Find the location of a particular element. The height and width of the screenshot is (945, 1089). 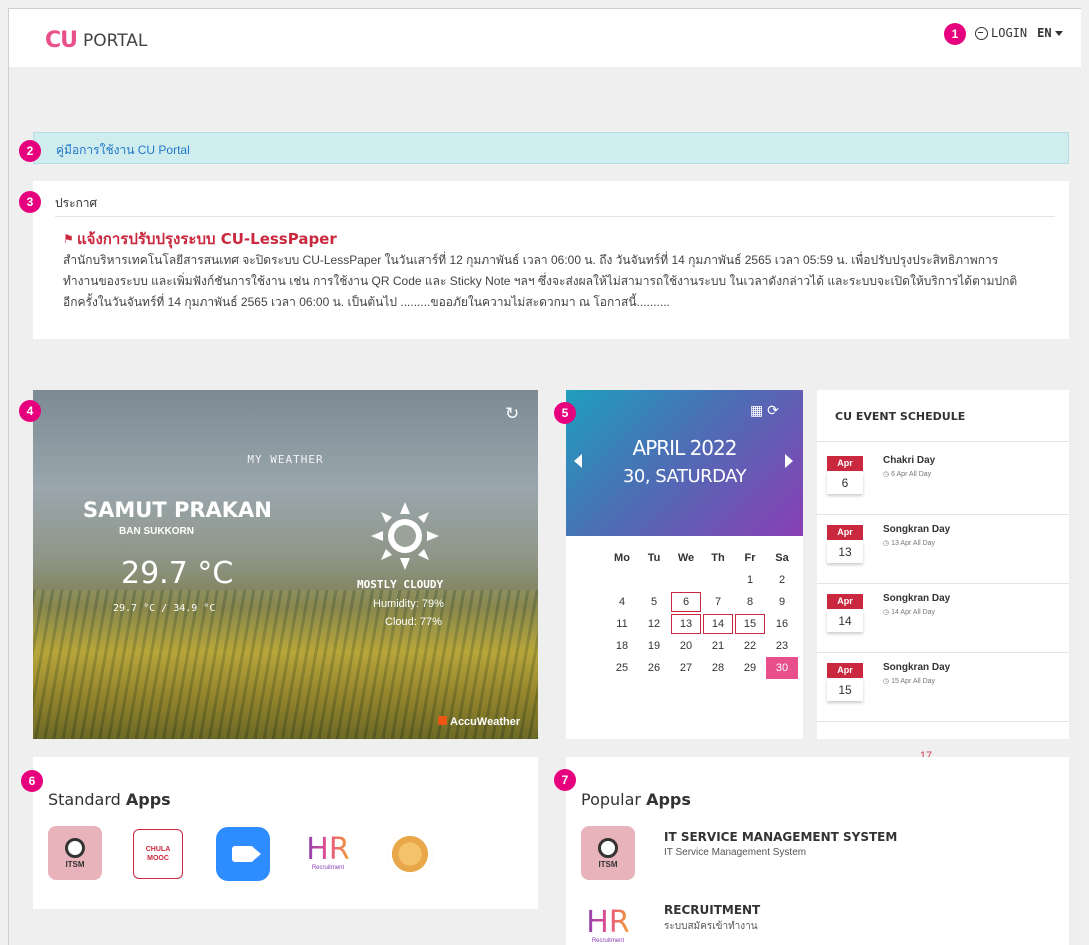

calendar-weekday: Mo is located at coordinates (622, 558).